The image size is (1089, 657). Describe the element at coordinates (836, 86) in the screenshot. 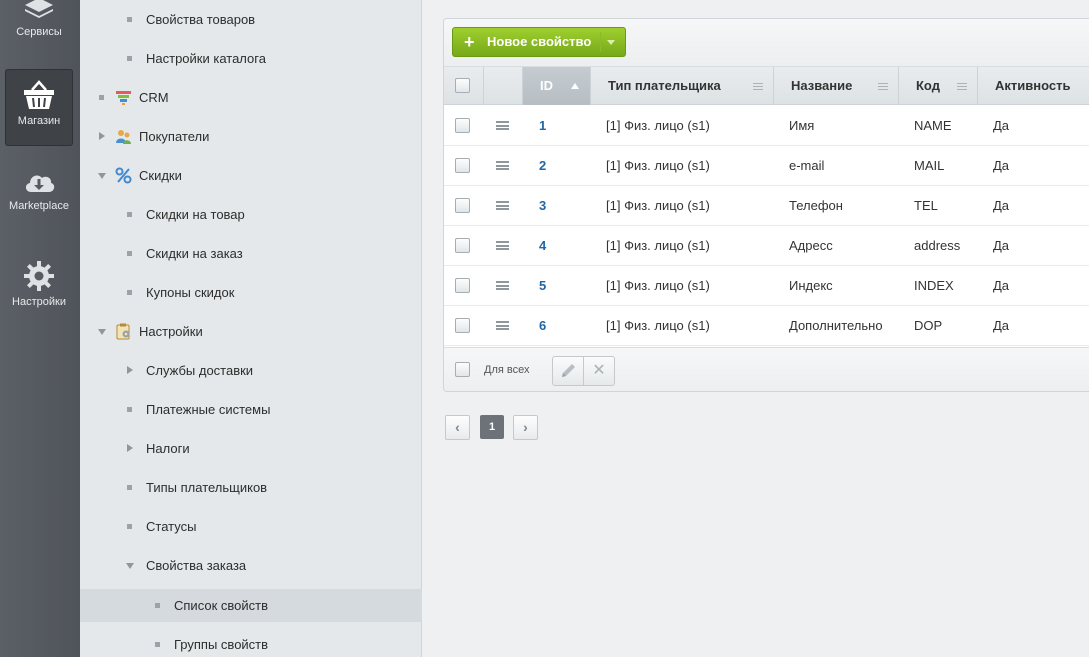

I see `column-header-name: Название` at that location.